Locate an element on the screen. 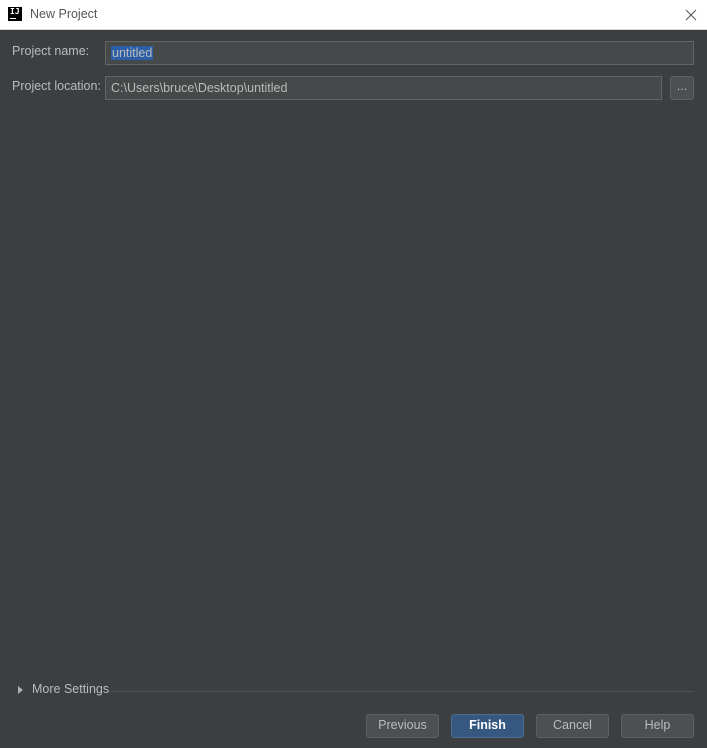  project-name-label: Project name: is located at coordinates (51, 51).